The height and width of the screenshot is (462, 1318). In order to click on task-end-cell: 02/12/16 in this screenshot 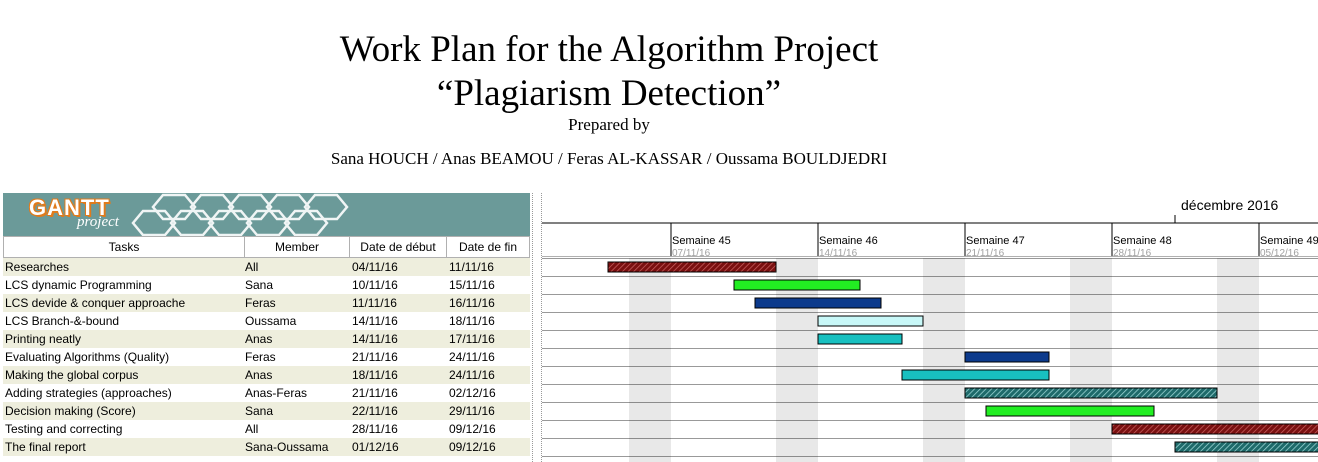, I will do `click(472, 393)`.